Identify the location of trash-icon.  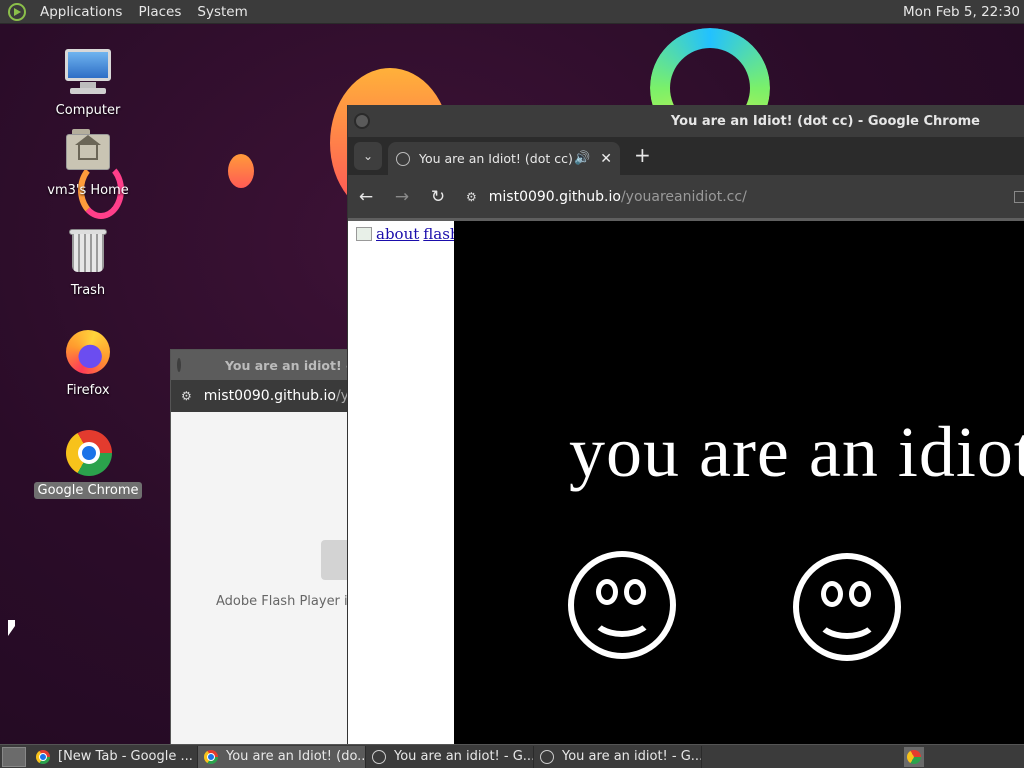
(88, 252).